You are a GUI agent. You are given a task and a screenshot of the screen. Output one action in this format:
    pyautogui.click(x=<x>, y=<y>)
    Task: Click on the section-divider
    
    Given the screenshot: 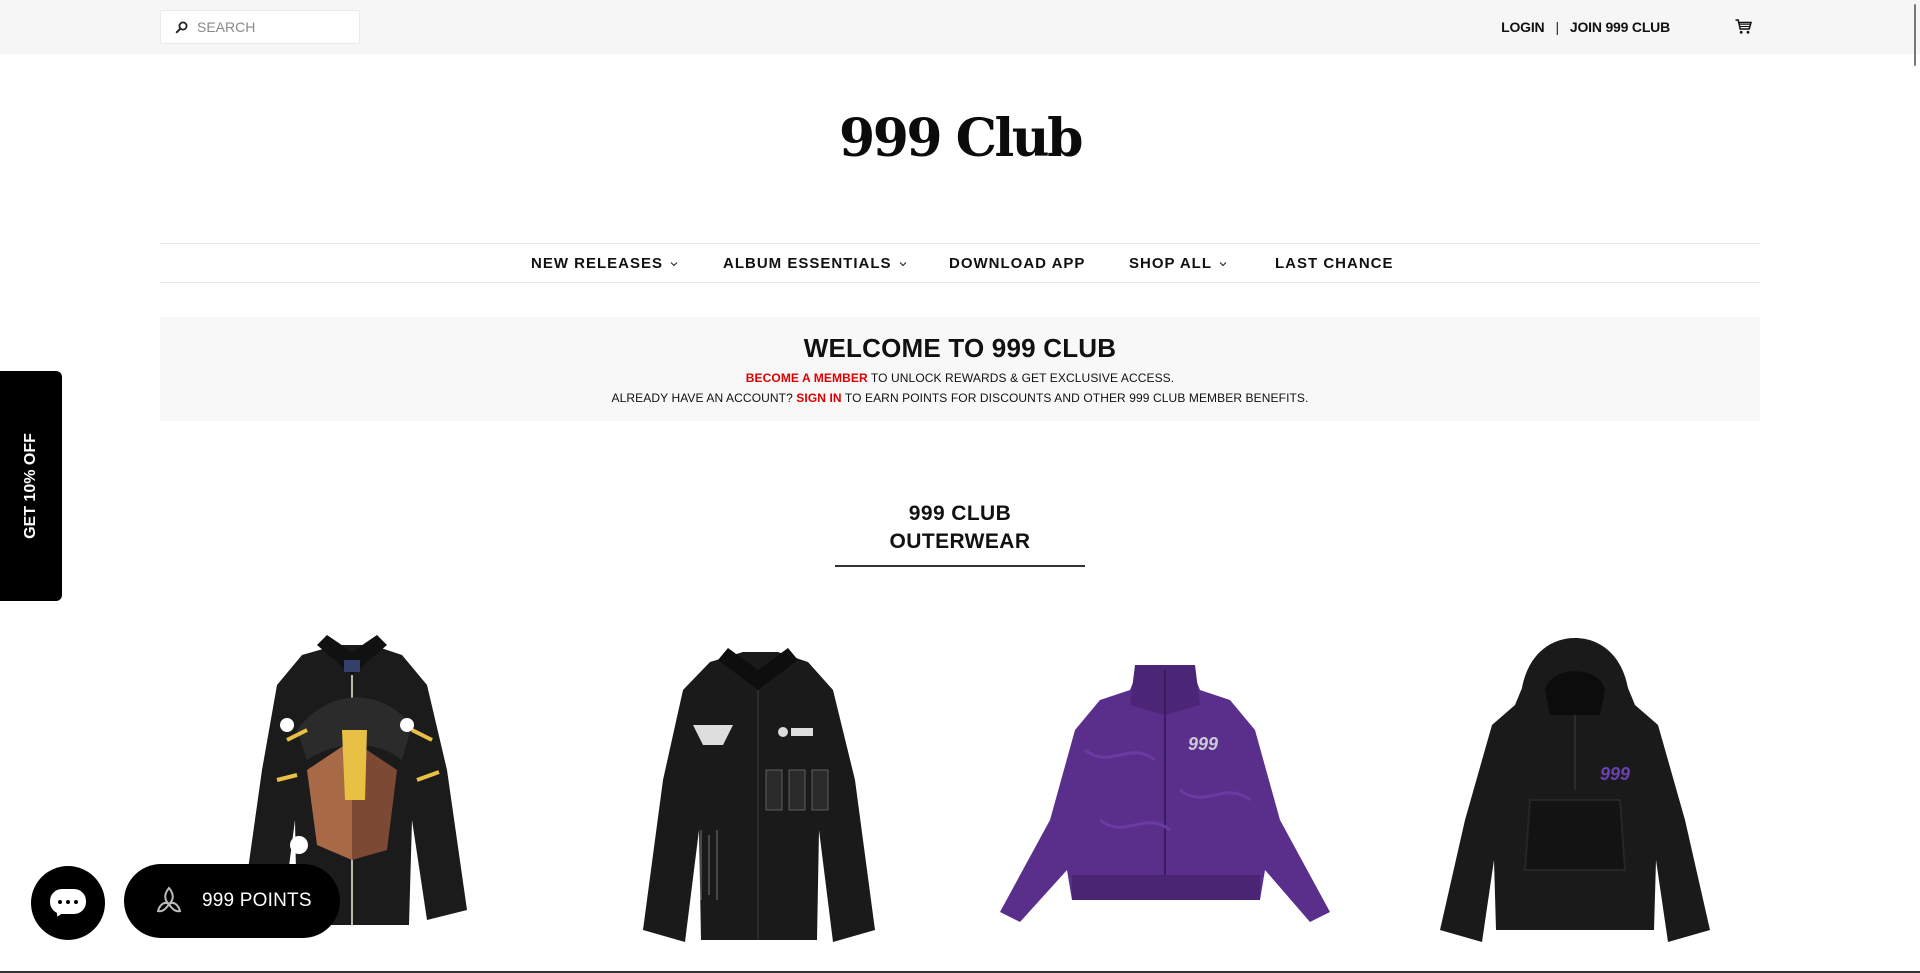 What is the action you would take?
    pyautogui.click(x=960, y=566)
    